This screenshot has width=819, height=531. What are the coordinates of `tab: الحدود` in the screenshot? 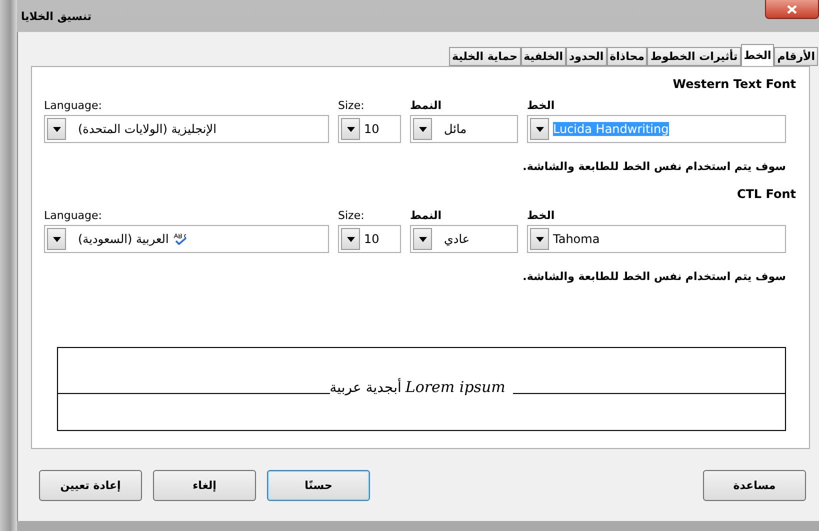 It's located at (586, 56).